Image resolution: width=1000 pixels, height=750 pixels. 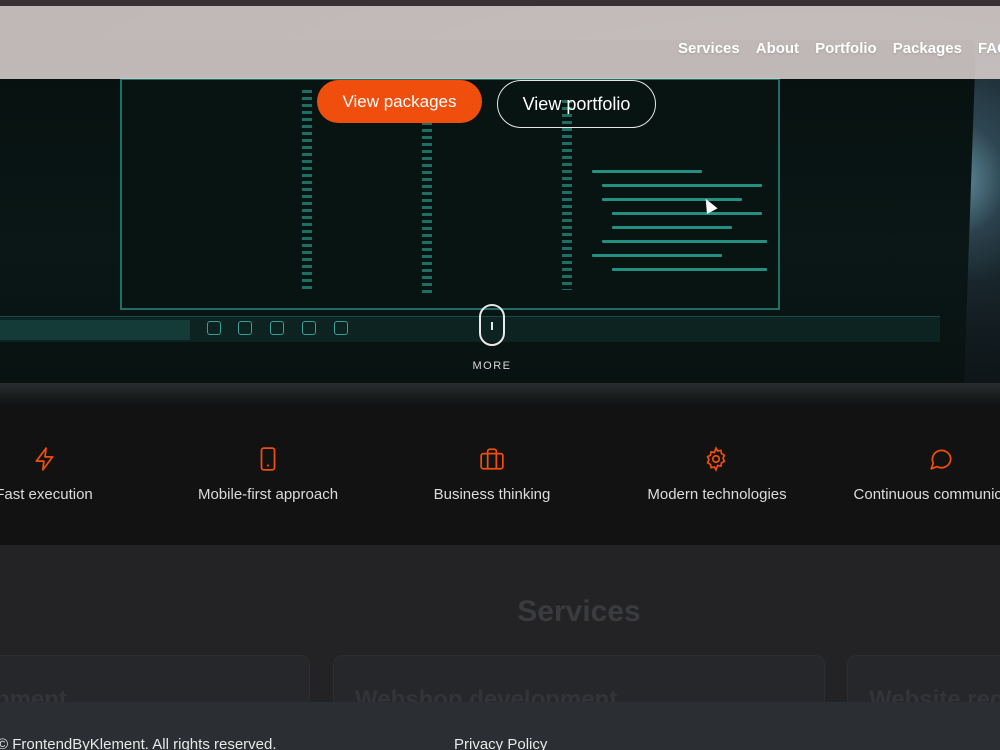 What do you see at coordinates (492, 459) in the screenshot?
I see `briefcase-icon` at bounding box center [492, 459].